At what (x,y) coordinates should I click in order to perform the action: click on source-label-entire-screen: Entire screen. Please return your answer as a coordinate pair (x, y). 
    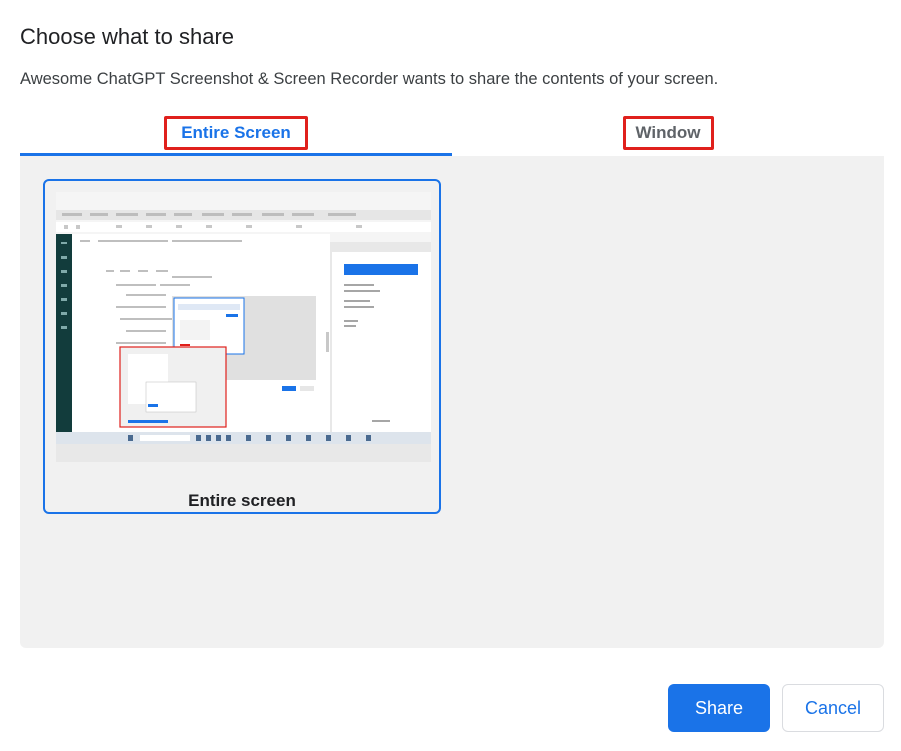
    Looking at the image, I should click on (242, 500).